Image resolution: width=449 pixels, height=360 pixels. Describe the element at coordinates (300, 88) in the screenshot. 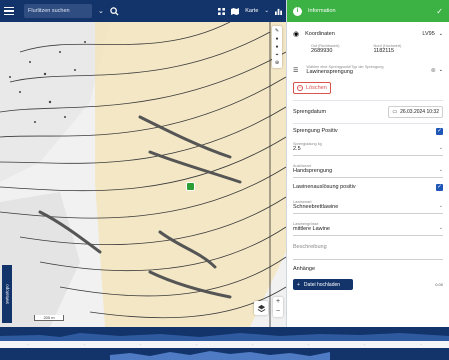

I see `minus-circle-icon: −` at that location.